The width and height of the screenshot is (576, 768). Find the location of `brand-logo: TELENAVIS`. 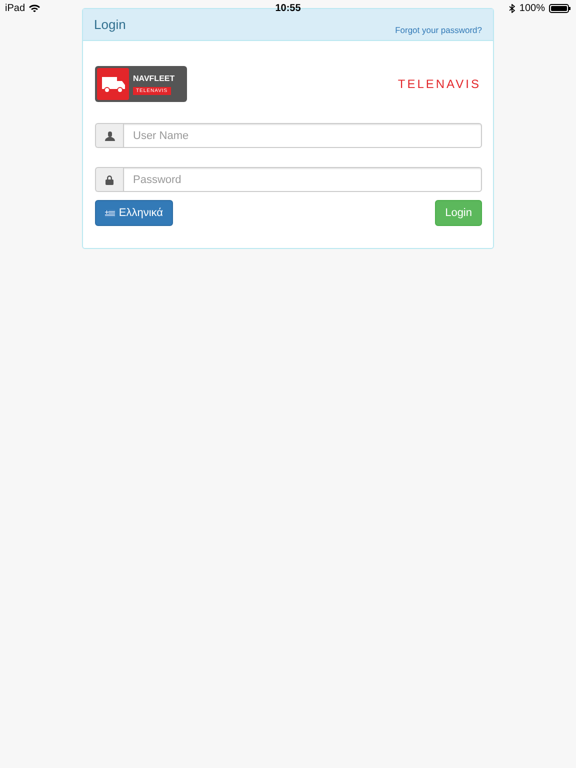

brand-logo: TELENAVIS is located at coordinates (439, 84).